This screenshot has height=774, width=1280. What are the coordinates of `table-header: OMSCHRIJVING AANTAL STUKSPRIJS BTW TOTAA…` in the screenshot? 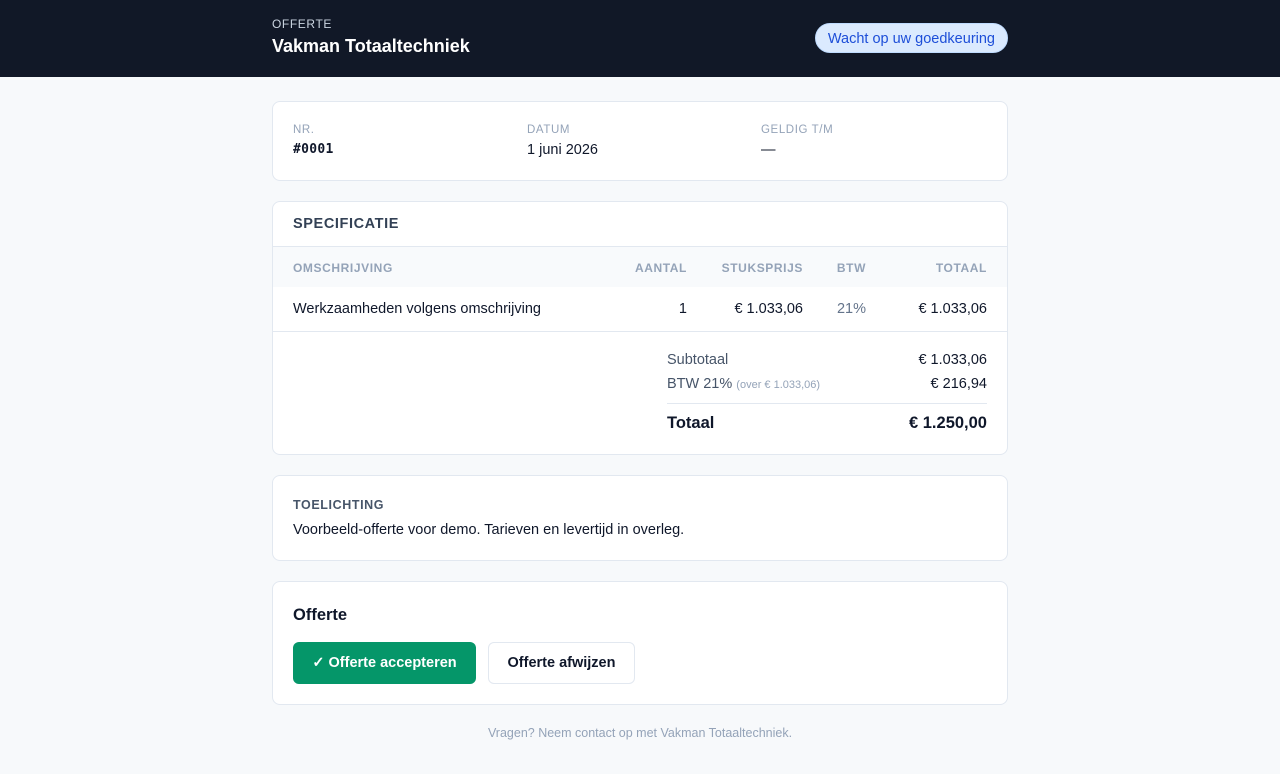 It's located at (640, 266).